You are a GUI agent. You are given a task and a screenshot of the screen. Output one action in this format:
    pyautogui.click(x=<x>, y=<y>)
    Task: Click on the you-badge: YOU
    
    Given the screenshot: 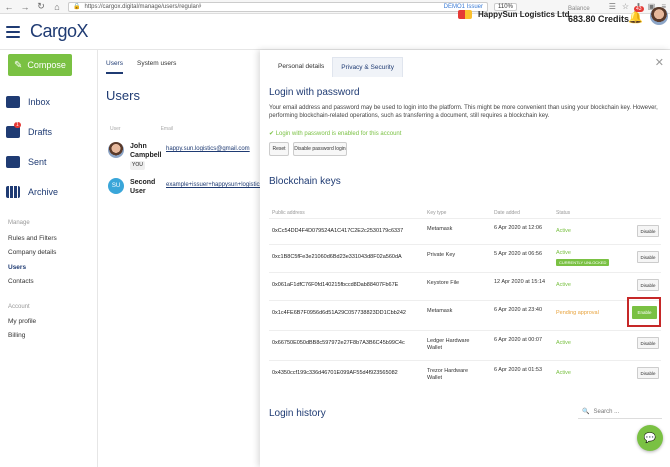 What is the action you would take?
    pyautogui.click(x=137, y=165)
    